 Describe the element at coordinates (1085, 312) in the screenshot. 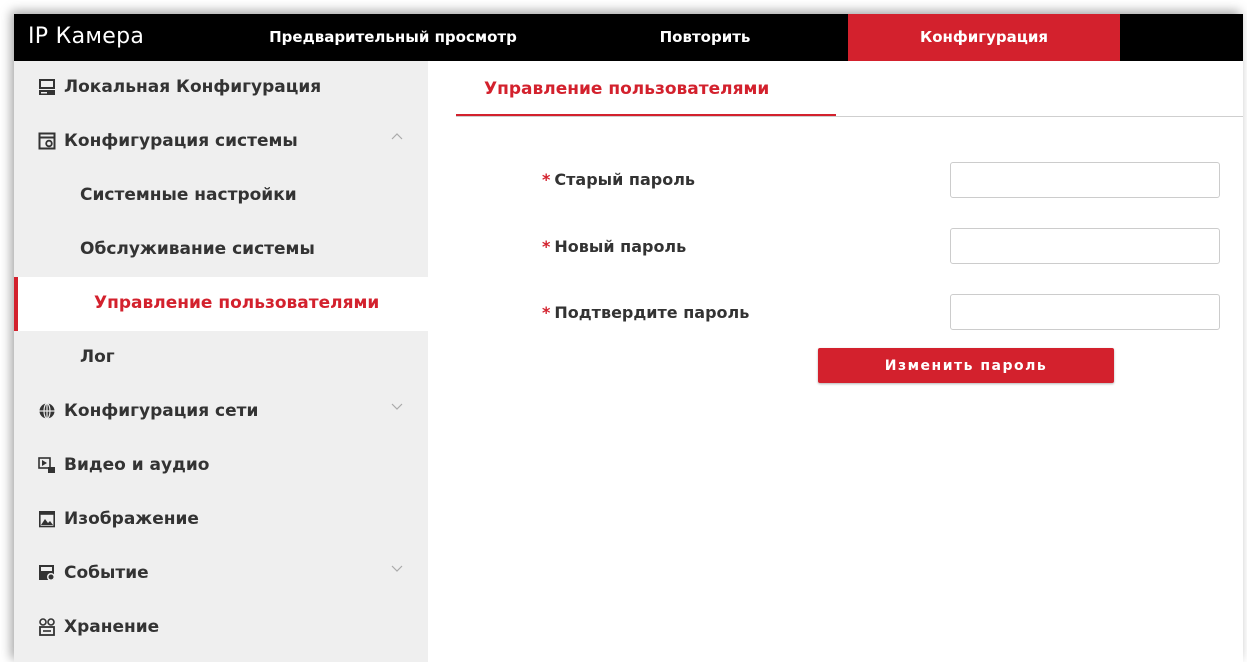

I see `confirm-password-field` at that location.